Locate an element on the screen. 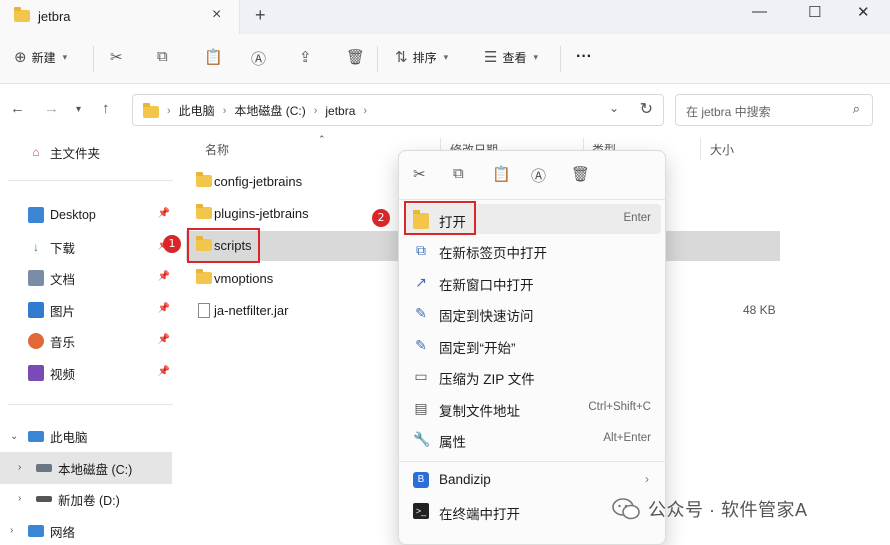 This screenshot has height=545, width=890. drive-icon is located at coordinates (44, 499).